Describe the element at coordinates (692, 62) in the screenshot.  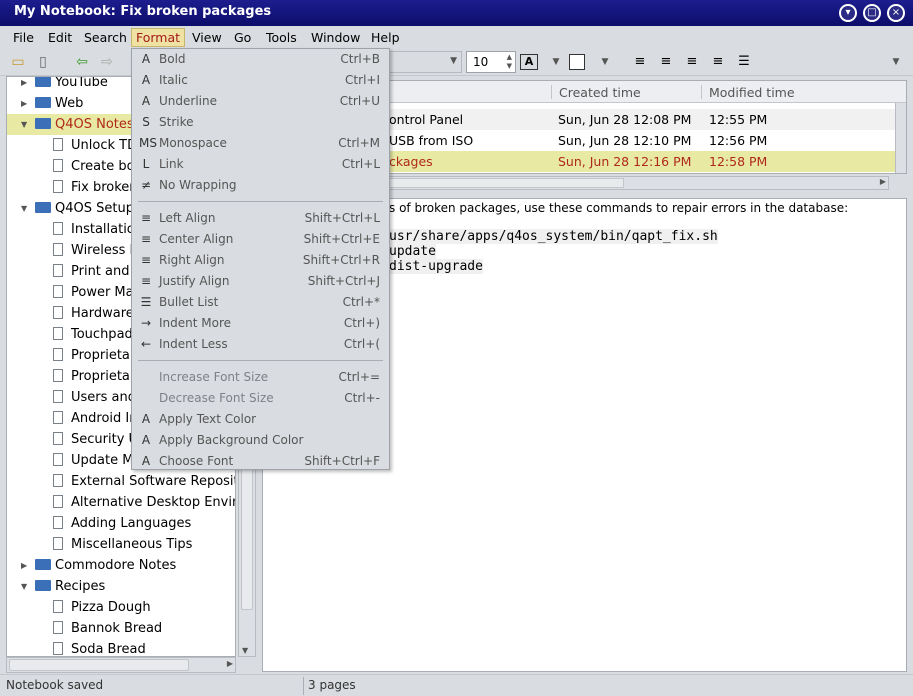
I see `align-right-icon: ≡` at that location.